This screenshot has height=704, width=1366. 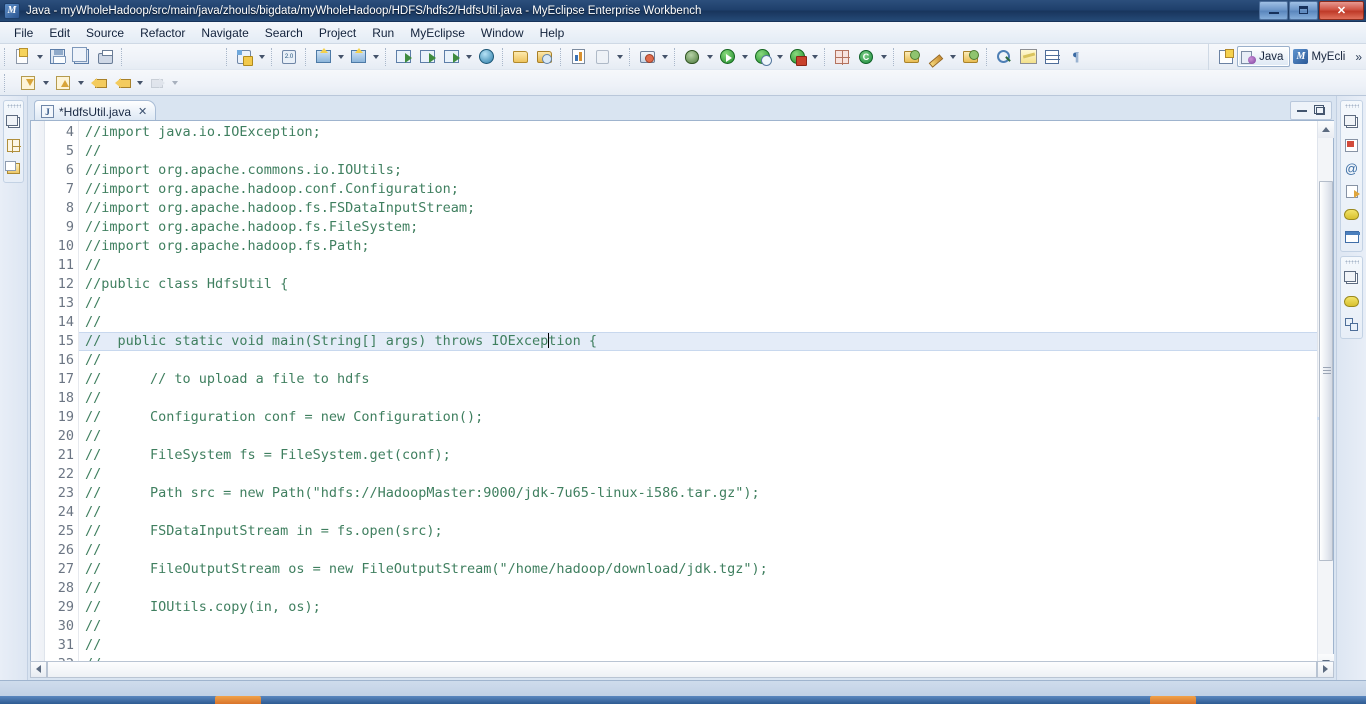 I want to click on run-dropdown, so click(x=744, y=57).